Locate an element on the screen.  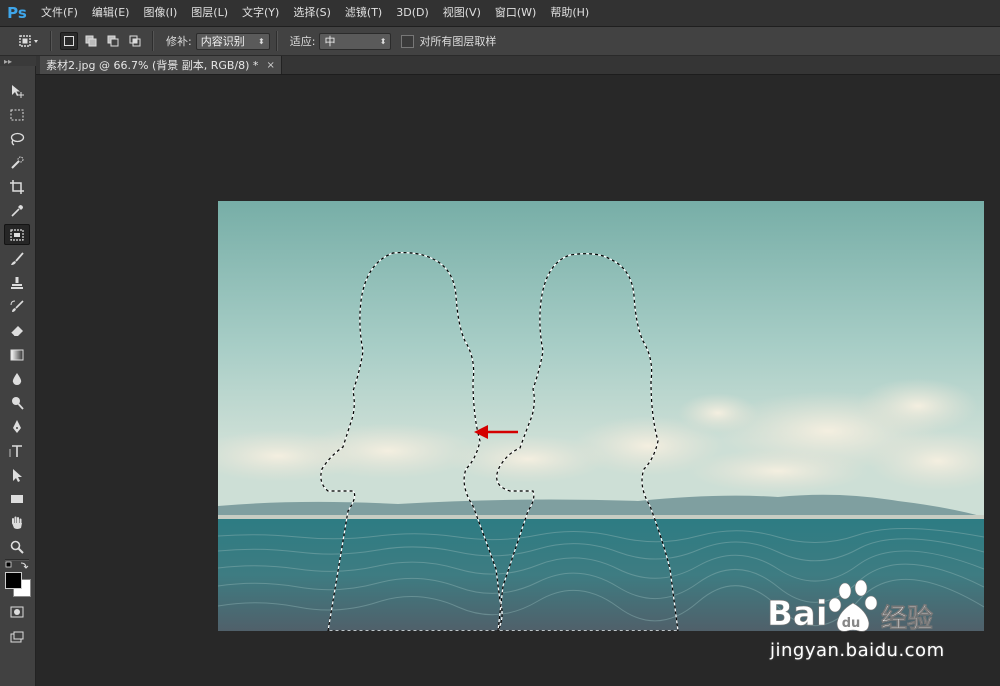
type-tool is located at coordinates (17, 450).